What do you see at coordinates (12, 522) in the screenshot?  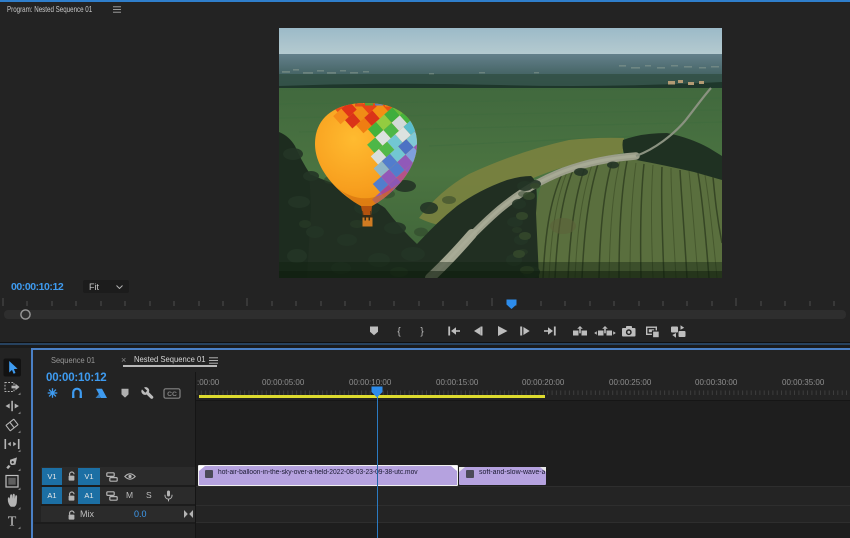 I see `svg-text: T` at bounding box center [12, 522].